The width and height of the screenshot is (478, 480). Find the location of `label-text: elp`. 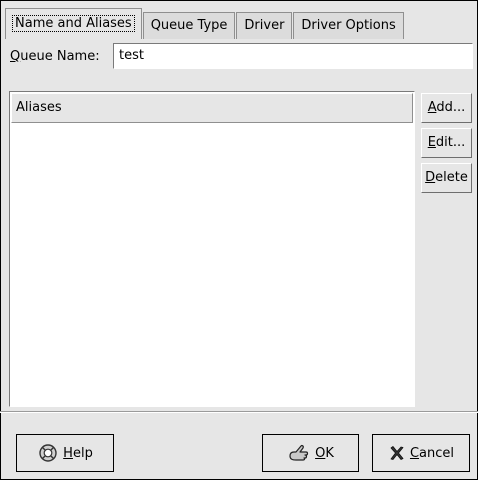

label-text: elp is located at coordinates (82, 453).